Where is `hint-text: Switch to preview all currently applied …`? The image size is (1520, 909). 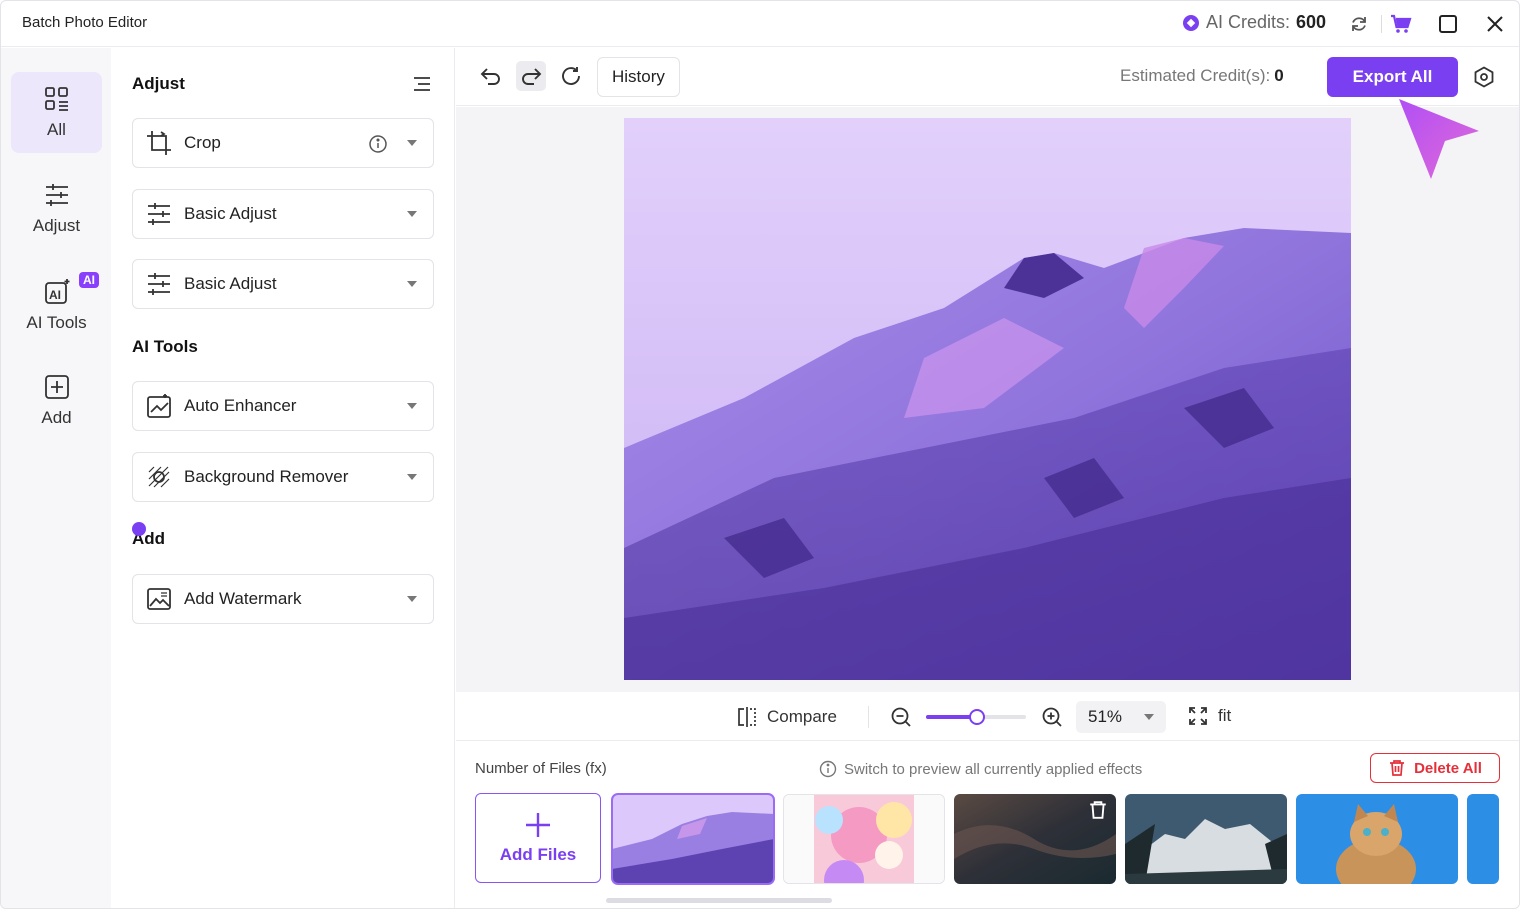 hint-text: Switch to preview all currently applied … is located at coordinates (993, 769).